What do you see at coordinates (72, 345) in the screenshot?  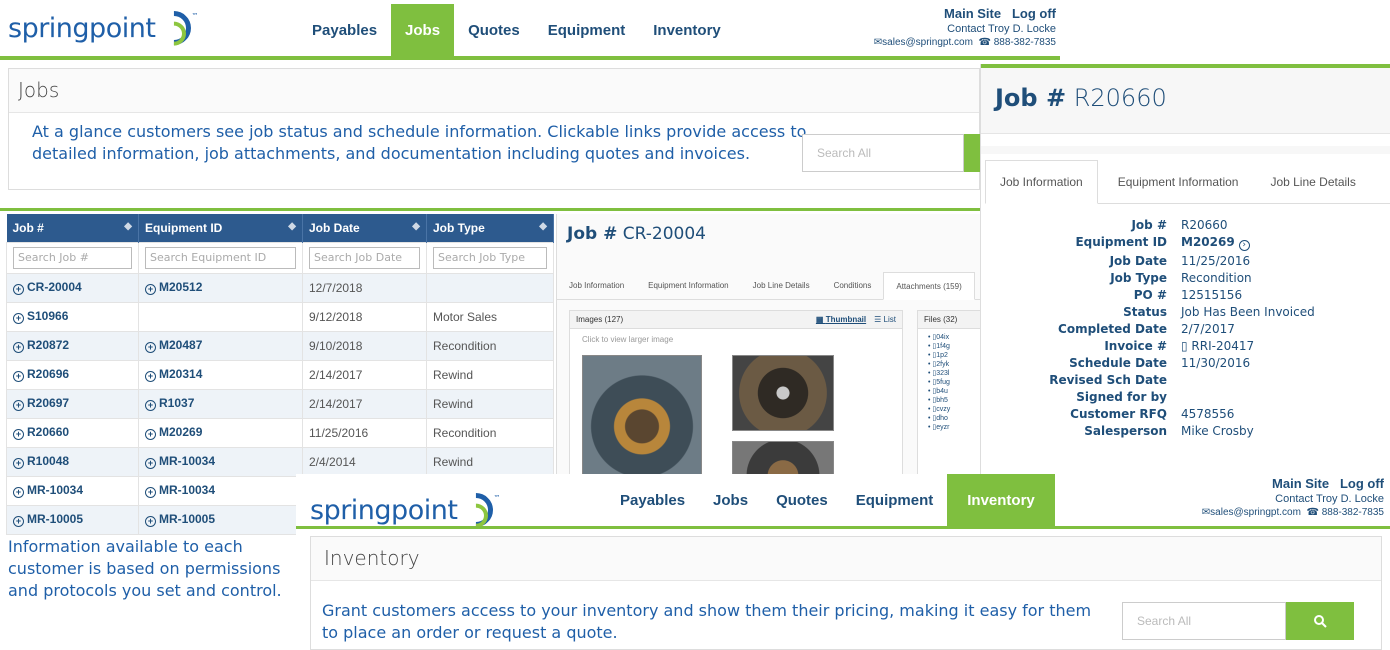 I see `cell-job-number: + R20872` at bounding box center [72, 345].